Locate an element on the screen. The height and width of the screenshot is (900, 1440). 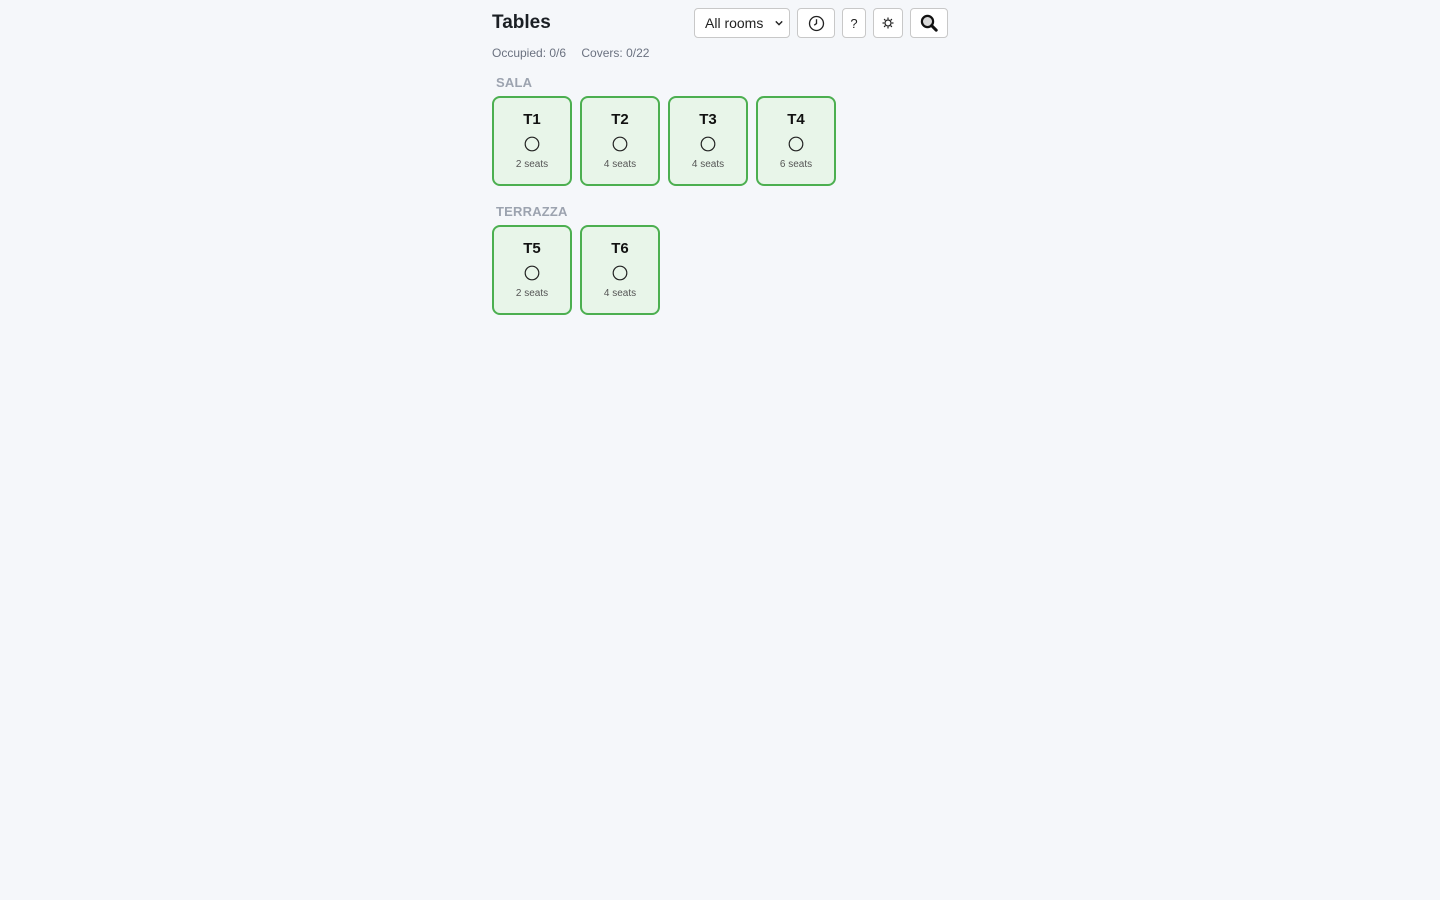
table-card-t1: T1 2 seats is located at coordinates (532, 141).